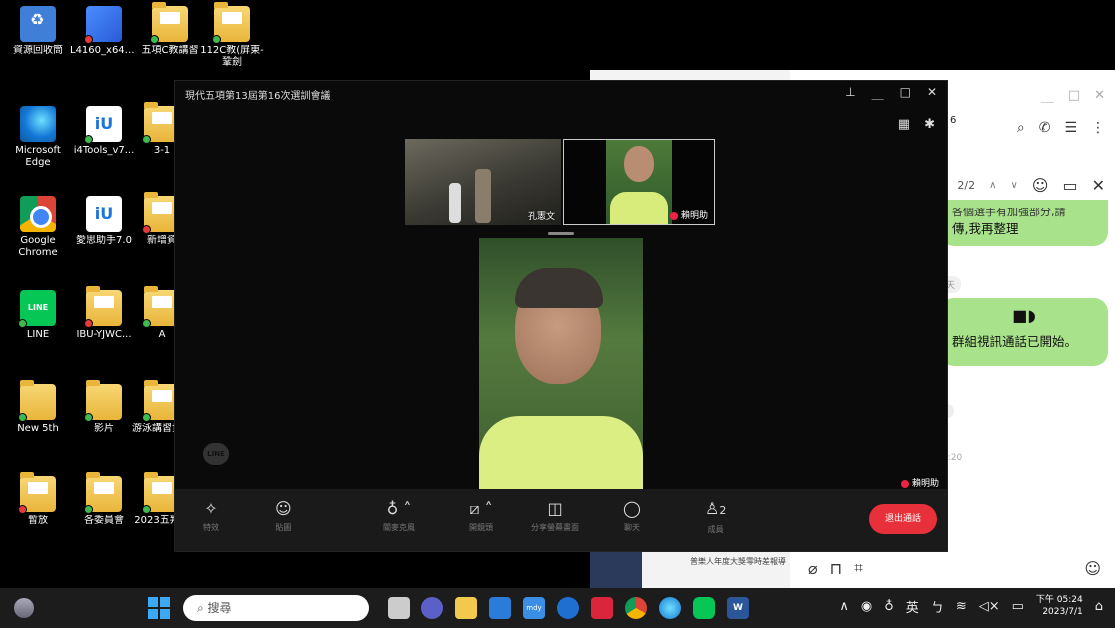 The height and width of the screenshot is (628, 1115). What do you see at coordinates (1098, 128) in the screenshot?
I see `more-icon: ⋮` at bounding box center [1098, 128].